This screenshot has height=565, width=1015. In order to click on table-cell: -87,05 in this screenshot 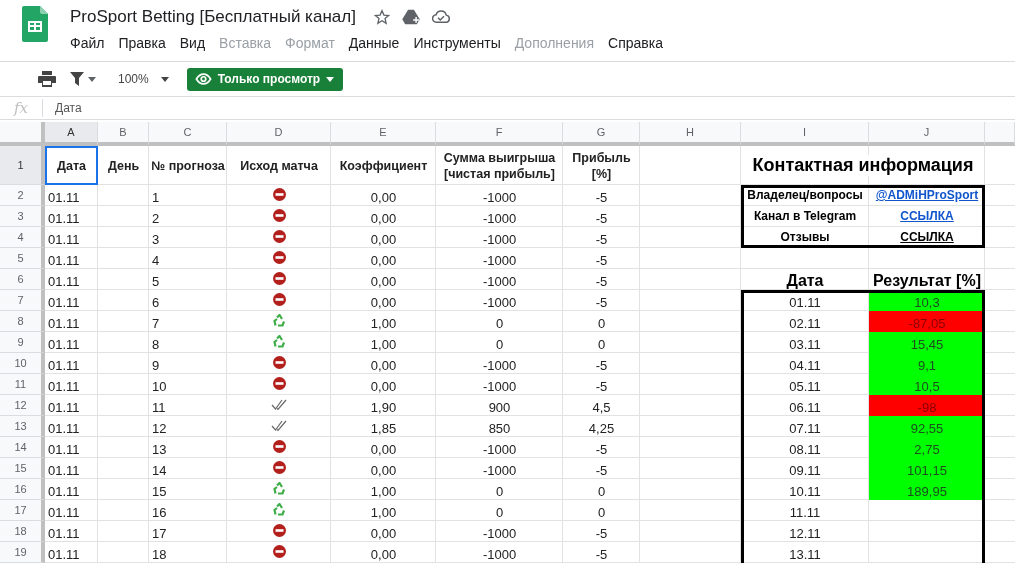, I will do `click(927, 321)`.